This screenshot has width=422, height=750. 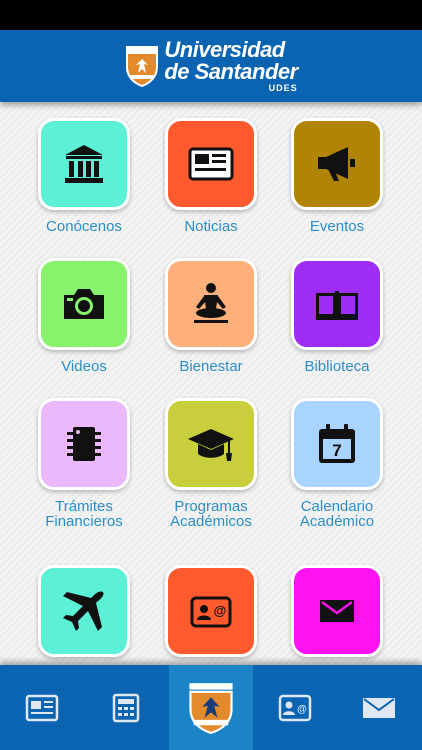 I want to click on bottom-navigation: @, so click(x=211, y=707).